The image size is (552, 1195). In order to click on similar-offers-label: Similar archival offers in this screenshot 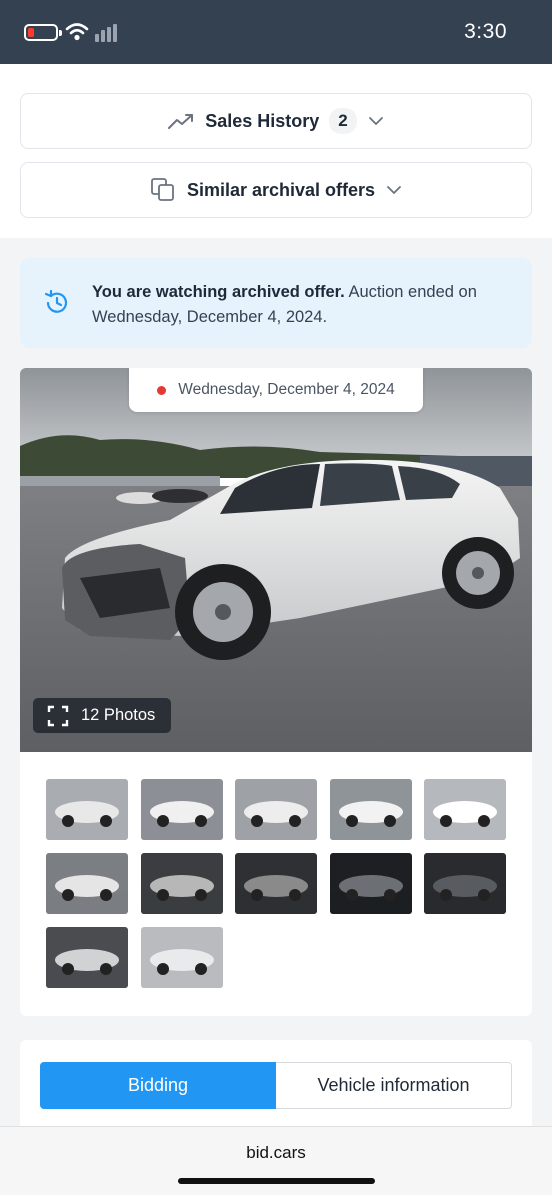, I will do `click(281, 189)`.